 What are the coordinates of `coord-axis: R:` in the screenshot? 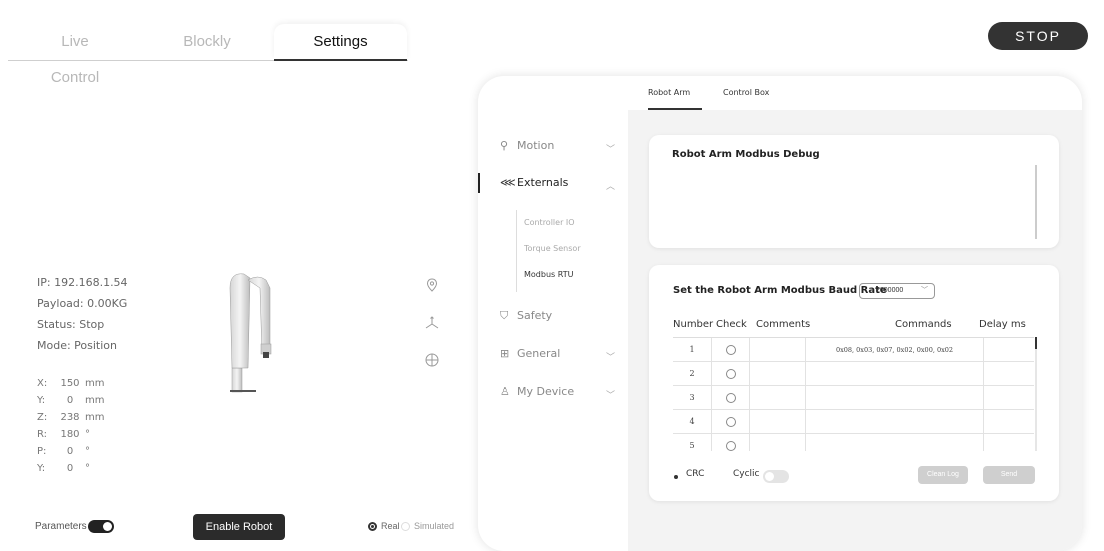 It's located at (42, 434).